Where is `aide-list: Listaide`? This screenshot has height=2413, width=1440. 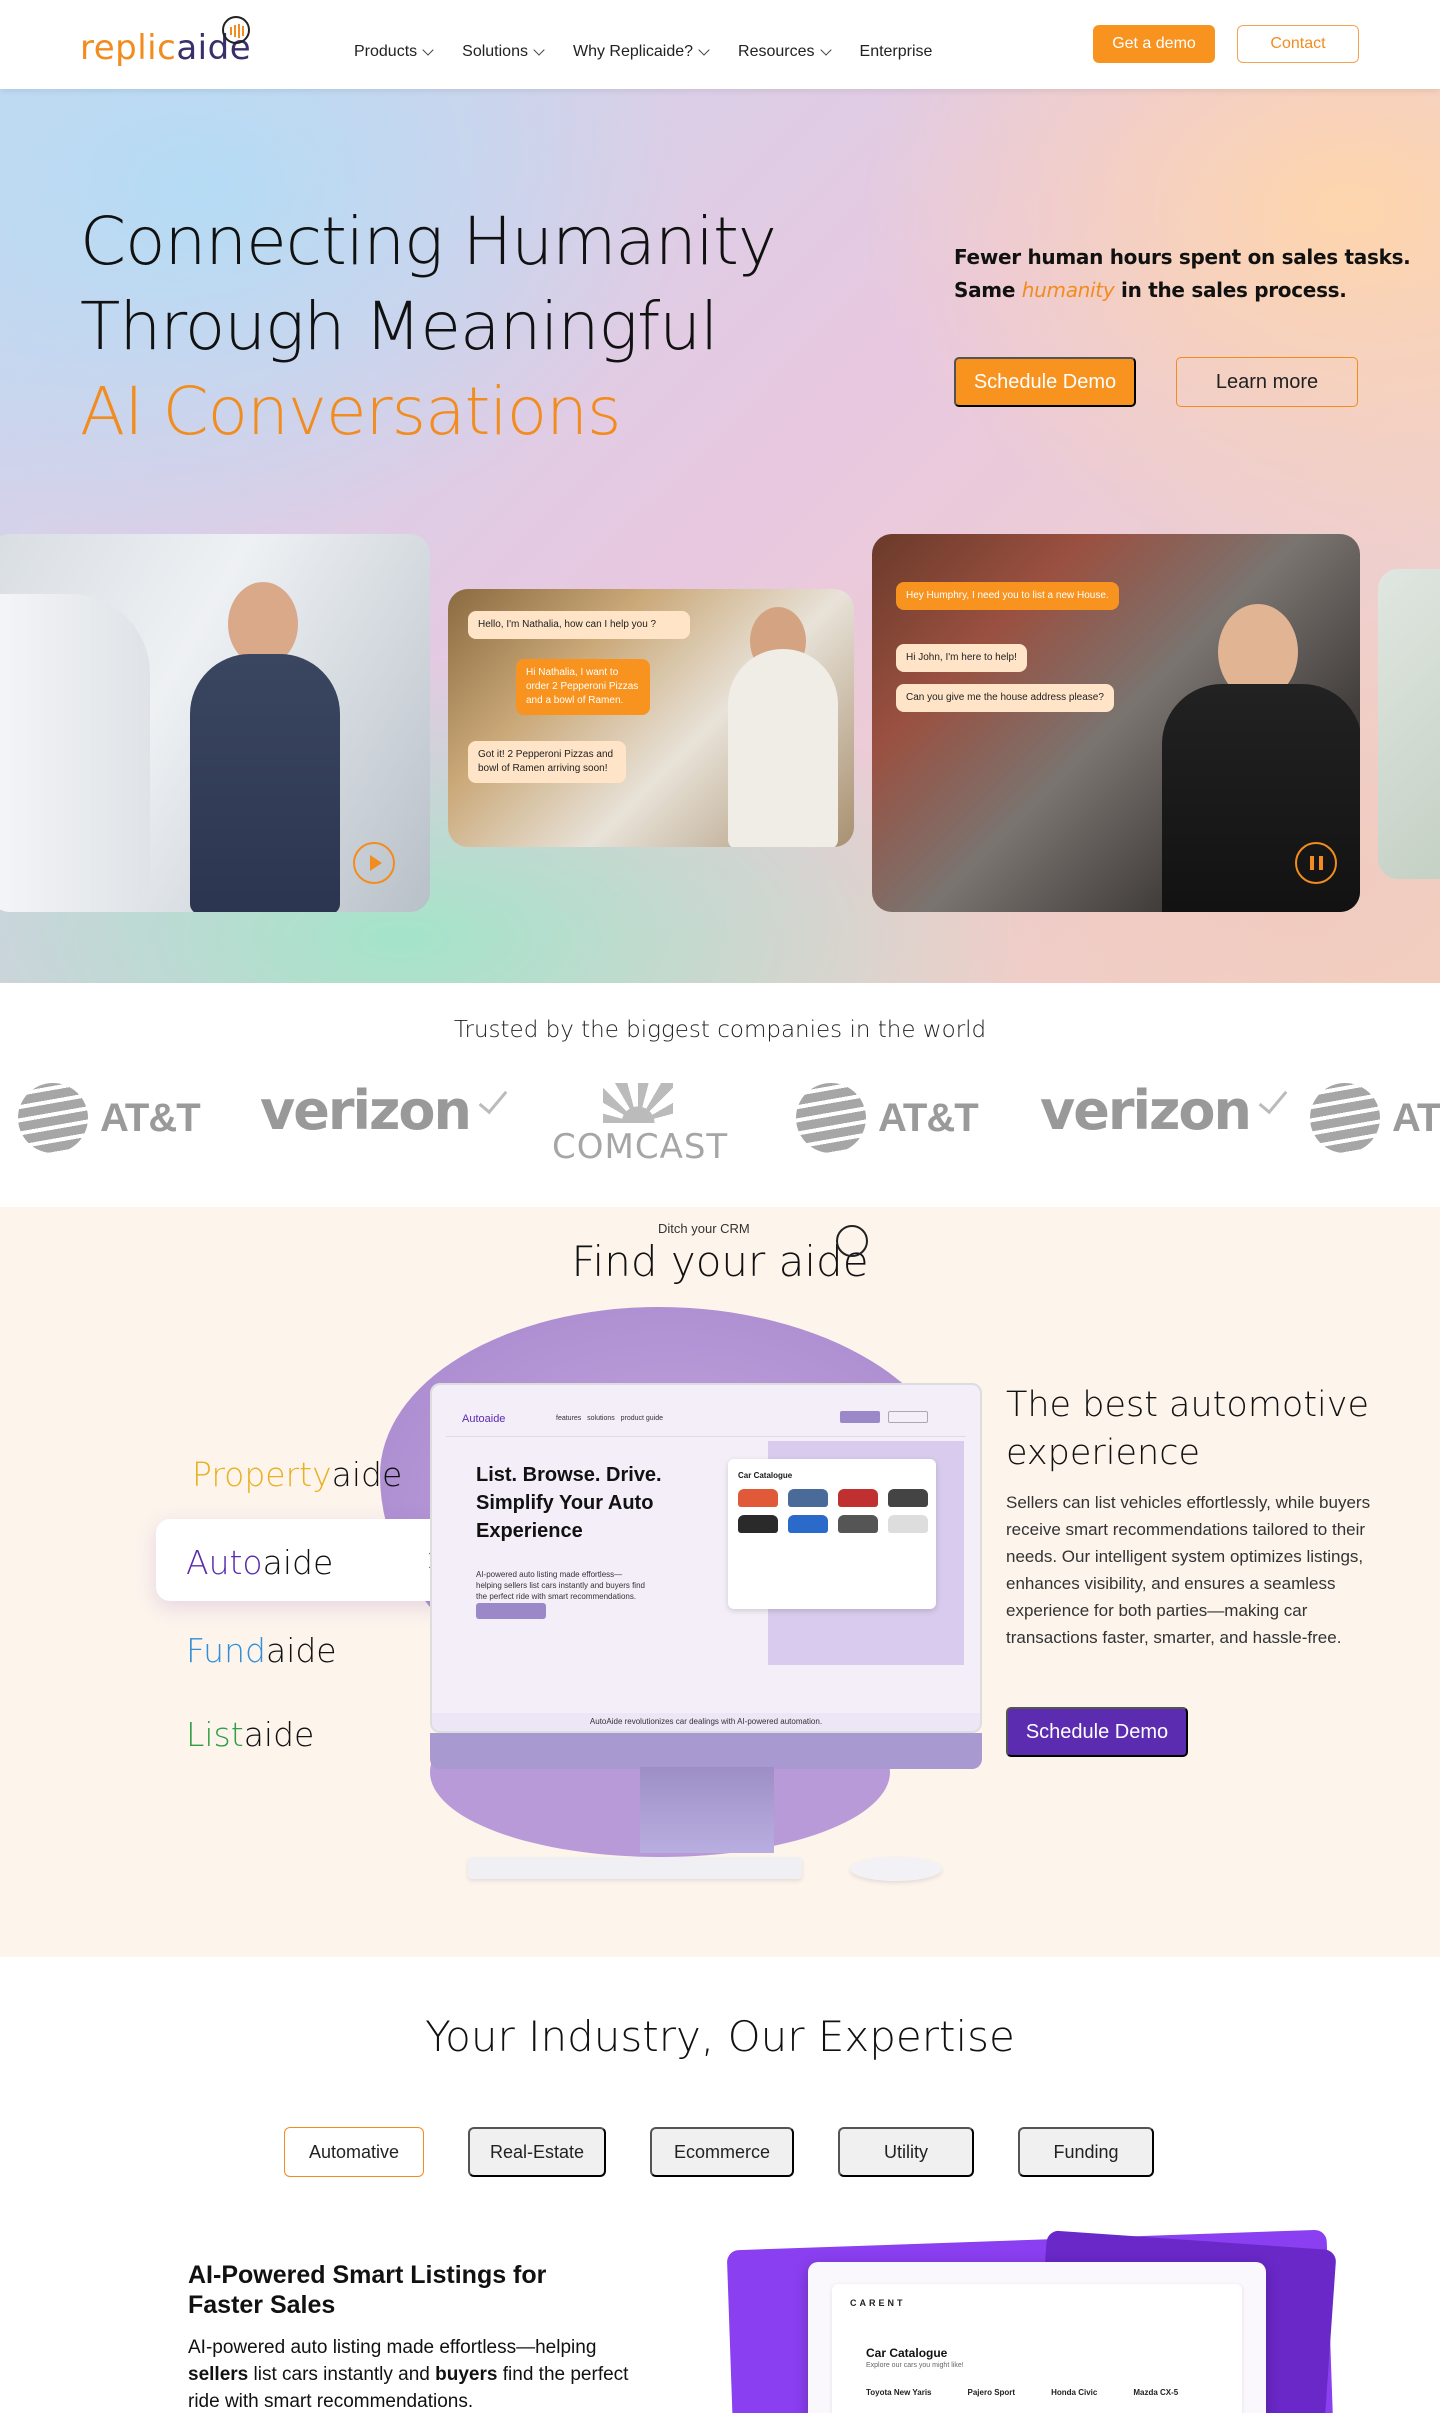
aide-list: Listaide is located at coordinates (250, 1734).